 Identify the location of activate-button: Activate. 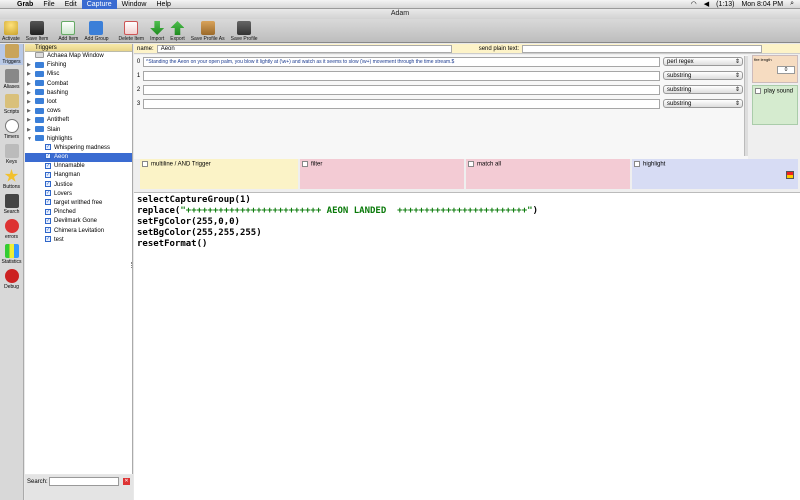
(11, 31).